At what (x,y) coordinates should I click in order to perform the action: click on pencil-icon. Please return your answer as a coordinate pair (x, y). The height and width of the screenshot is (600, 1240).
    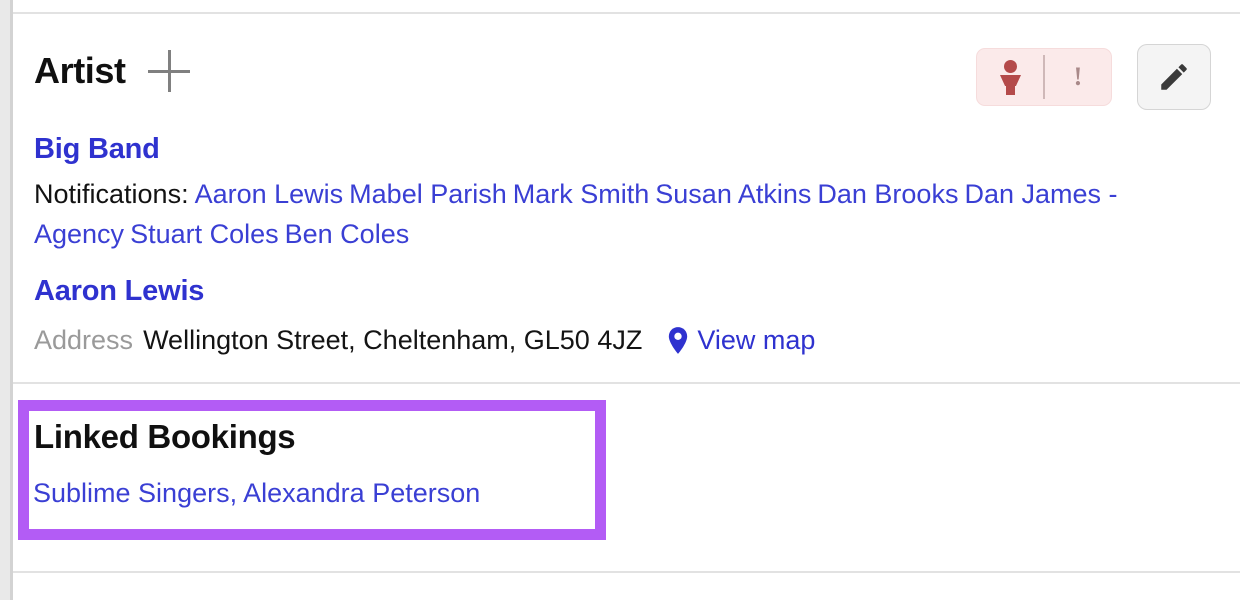
    Looking at the image, I should click on (1174, 77).